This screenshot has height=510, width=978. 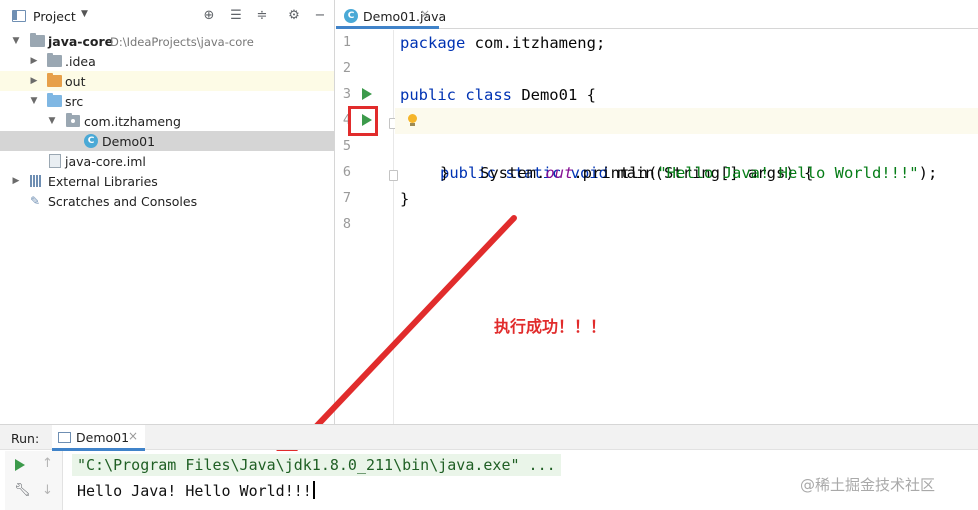 What do you see at coordinates (54, 100) in the screenshot?
I see `source-folder-icon` at bounding box center [54, 100].